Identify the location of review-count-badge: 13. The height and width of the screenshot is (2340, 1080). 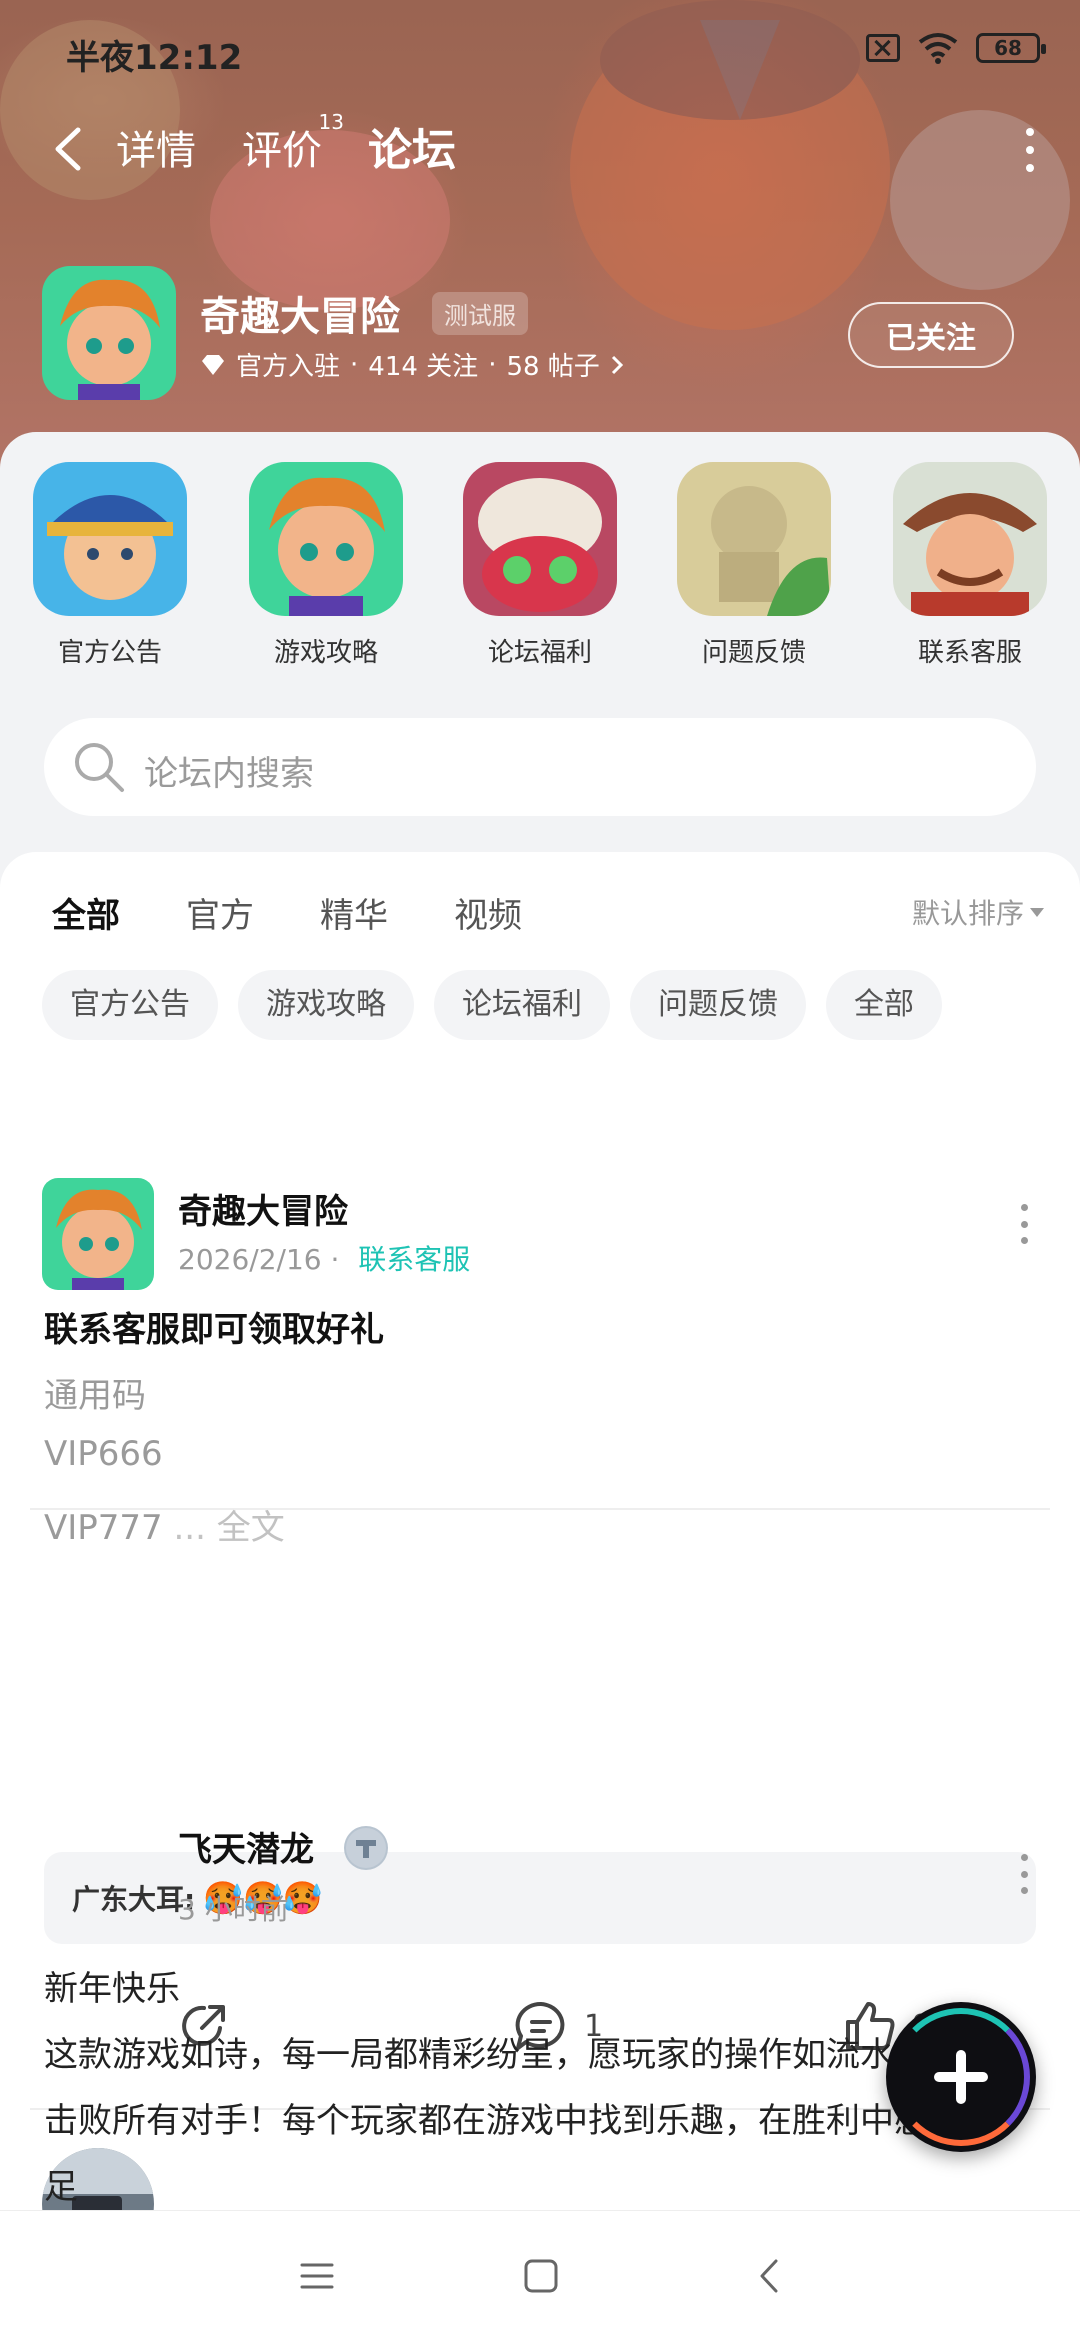
(331, 122).